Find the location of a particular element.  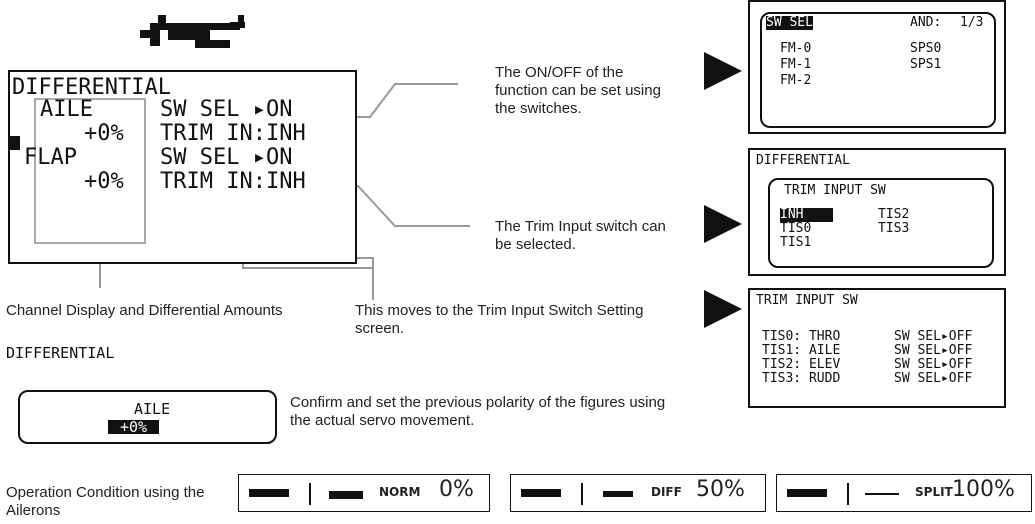

operation-label: Operation Condition using the Ailerons is located at coordinates (105, 501).